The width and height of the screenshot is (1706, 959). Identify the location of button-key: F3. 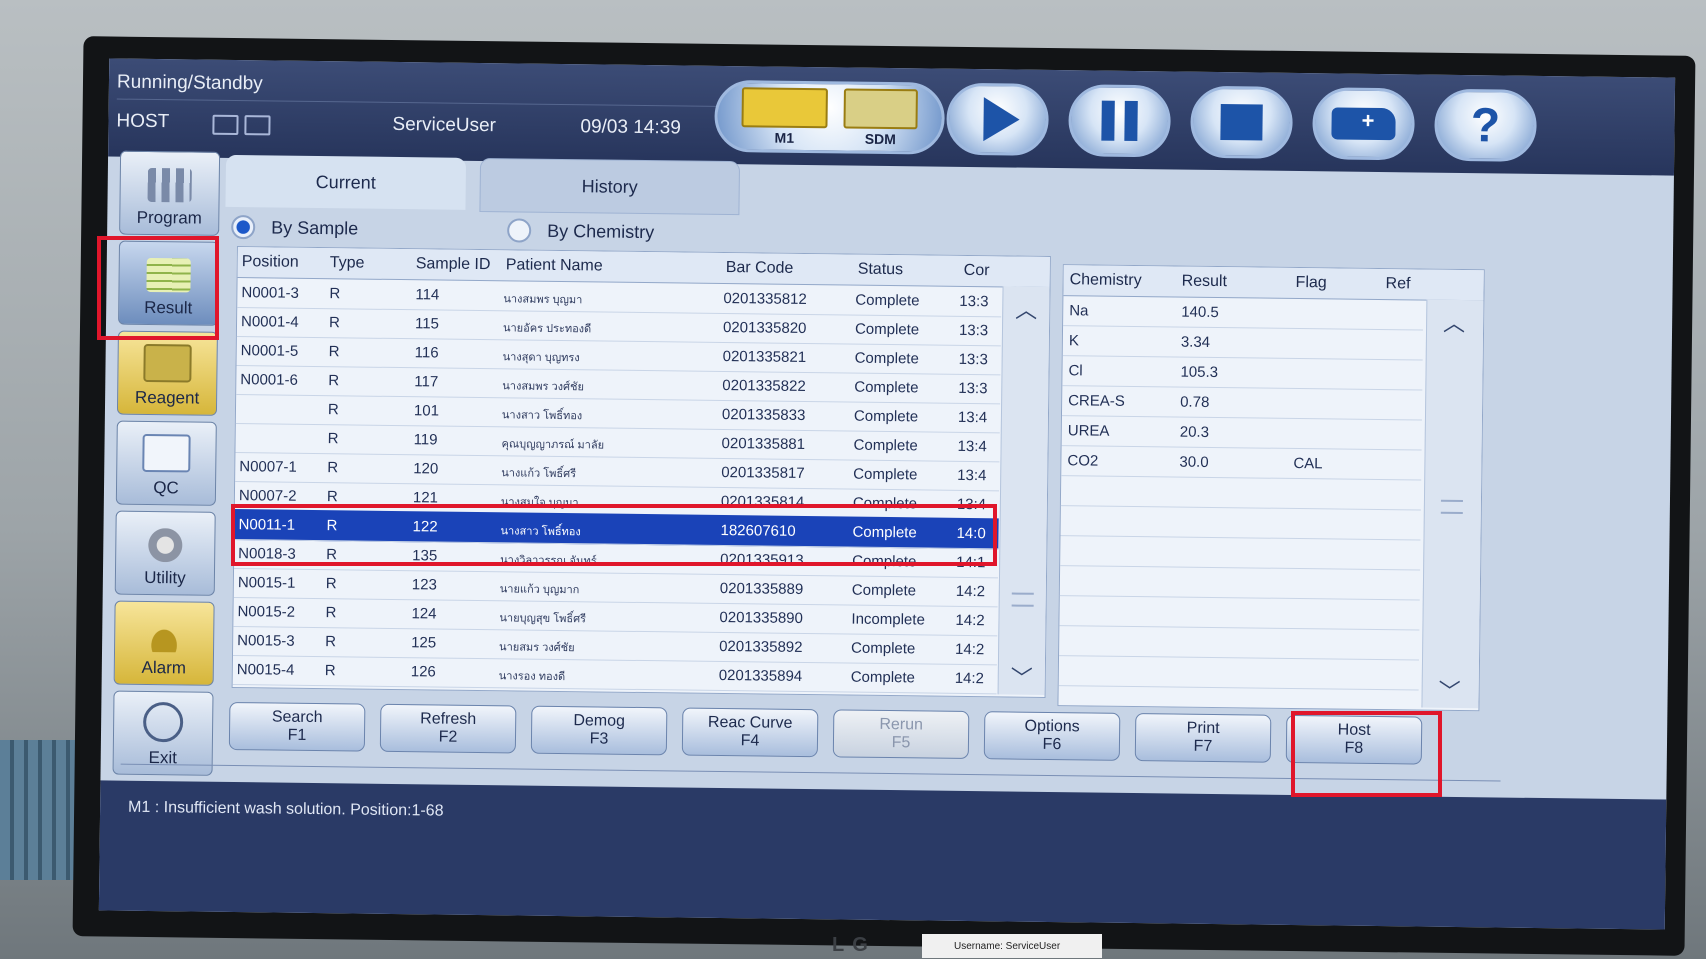
(599, 739).